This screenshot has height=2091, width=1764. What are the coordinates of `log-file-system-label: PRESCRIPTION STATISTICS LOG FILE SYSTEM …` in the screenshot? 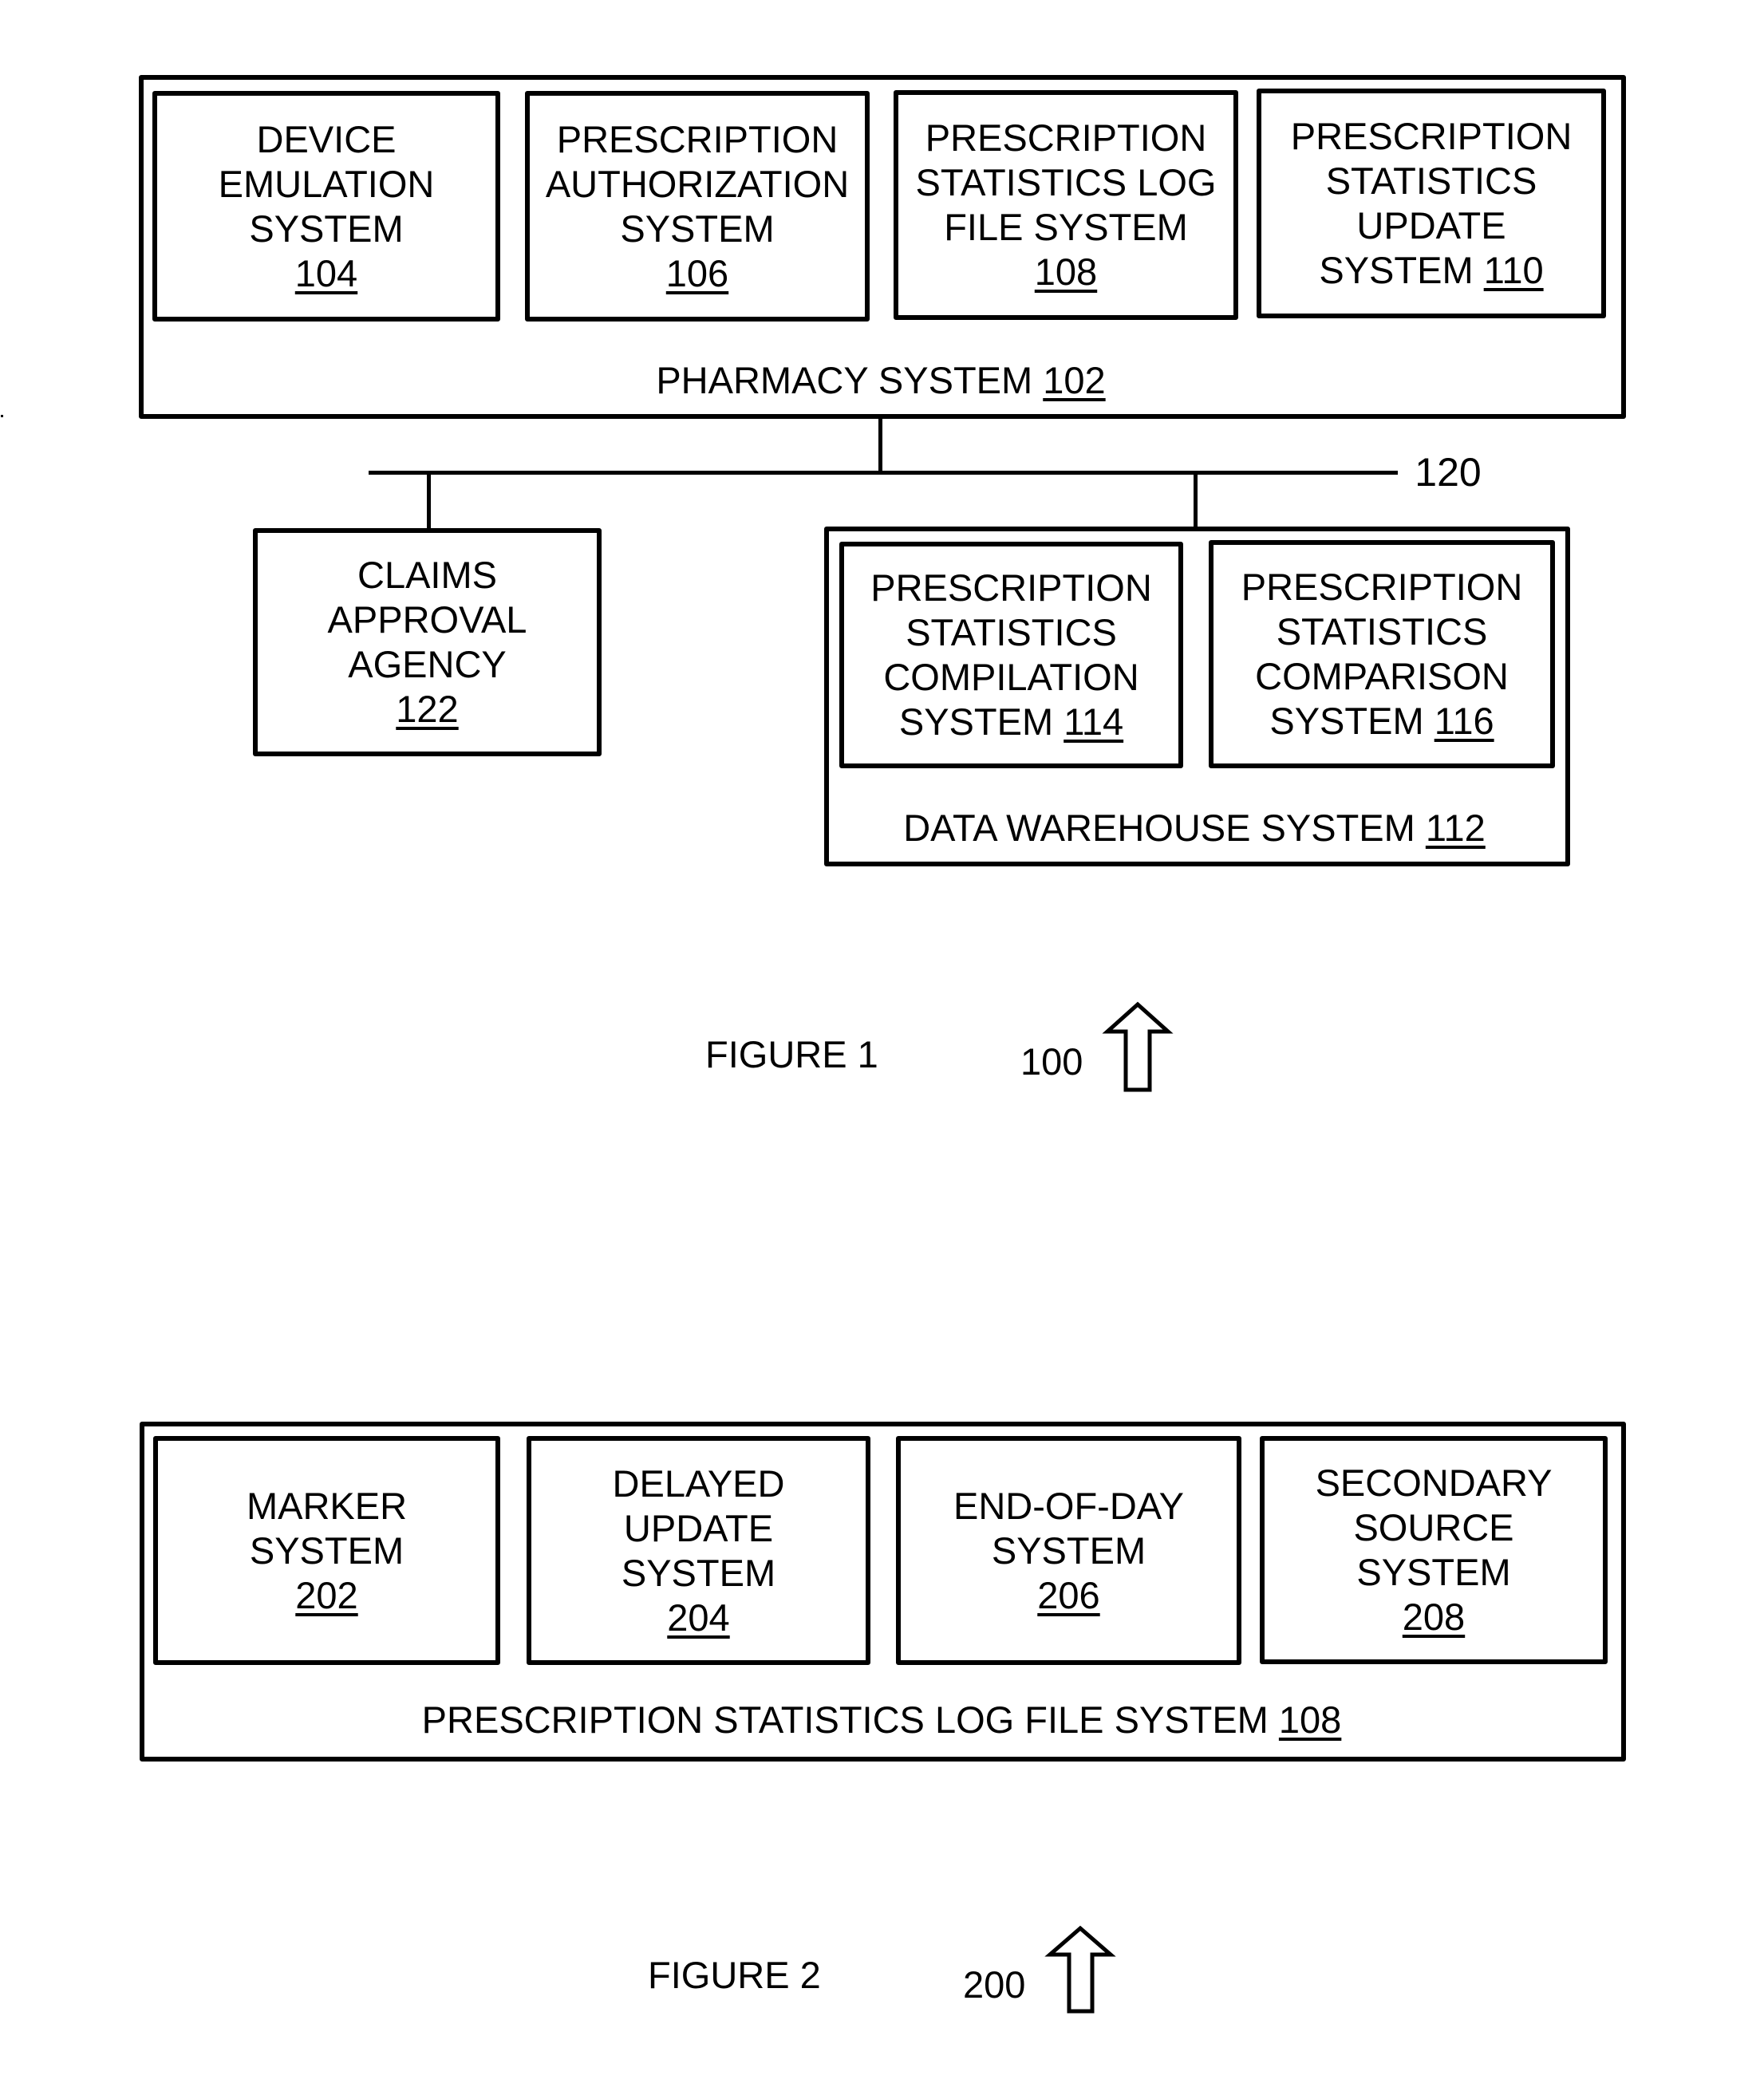 It's located at (882, 1720).